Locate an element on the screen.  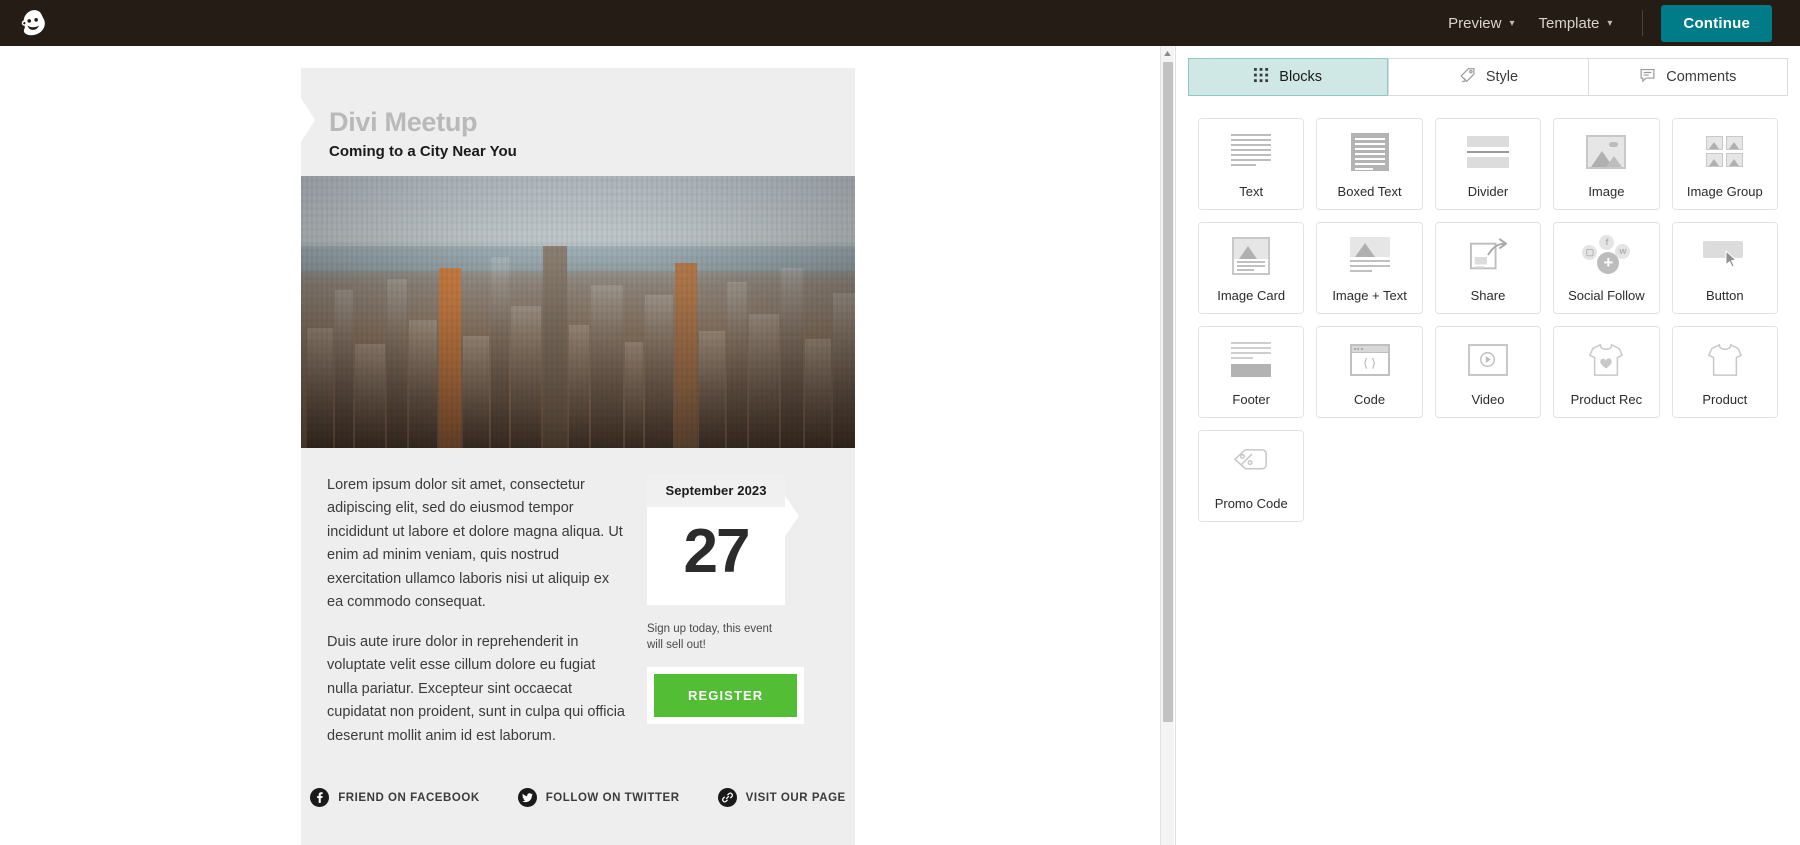
footer-icon is located at coordinates (1251, 360).